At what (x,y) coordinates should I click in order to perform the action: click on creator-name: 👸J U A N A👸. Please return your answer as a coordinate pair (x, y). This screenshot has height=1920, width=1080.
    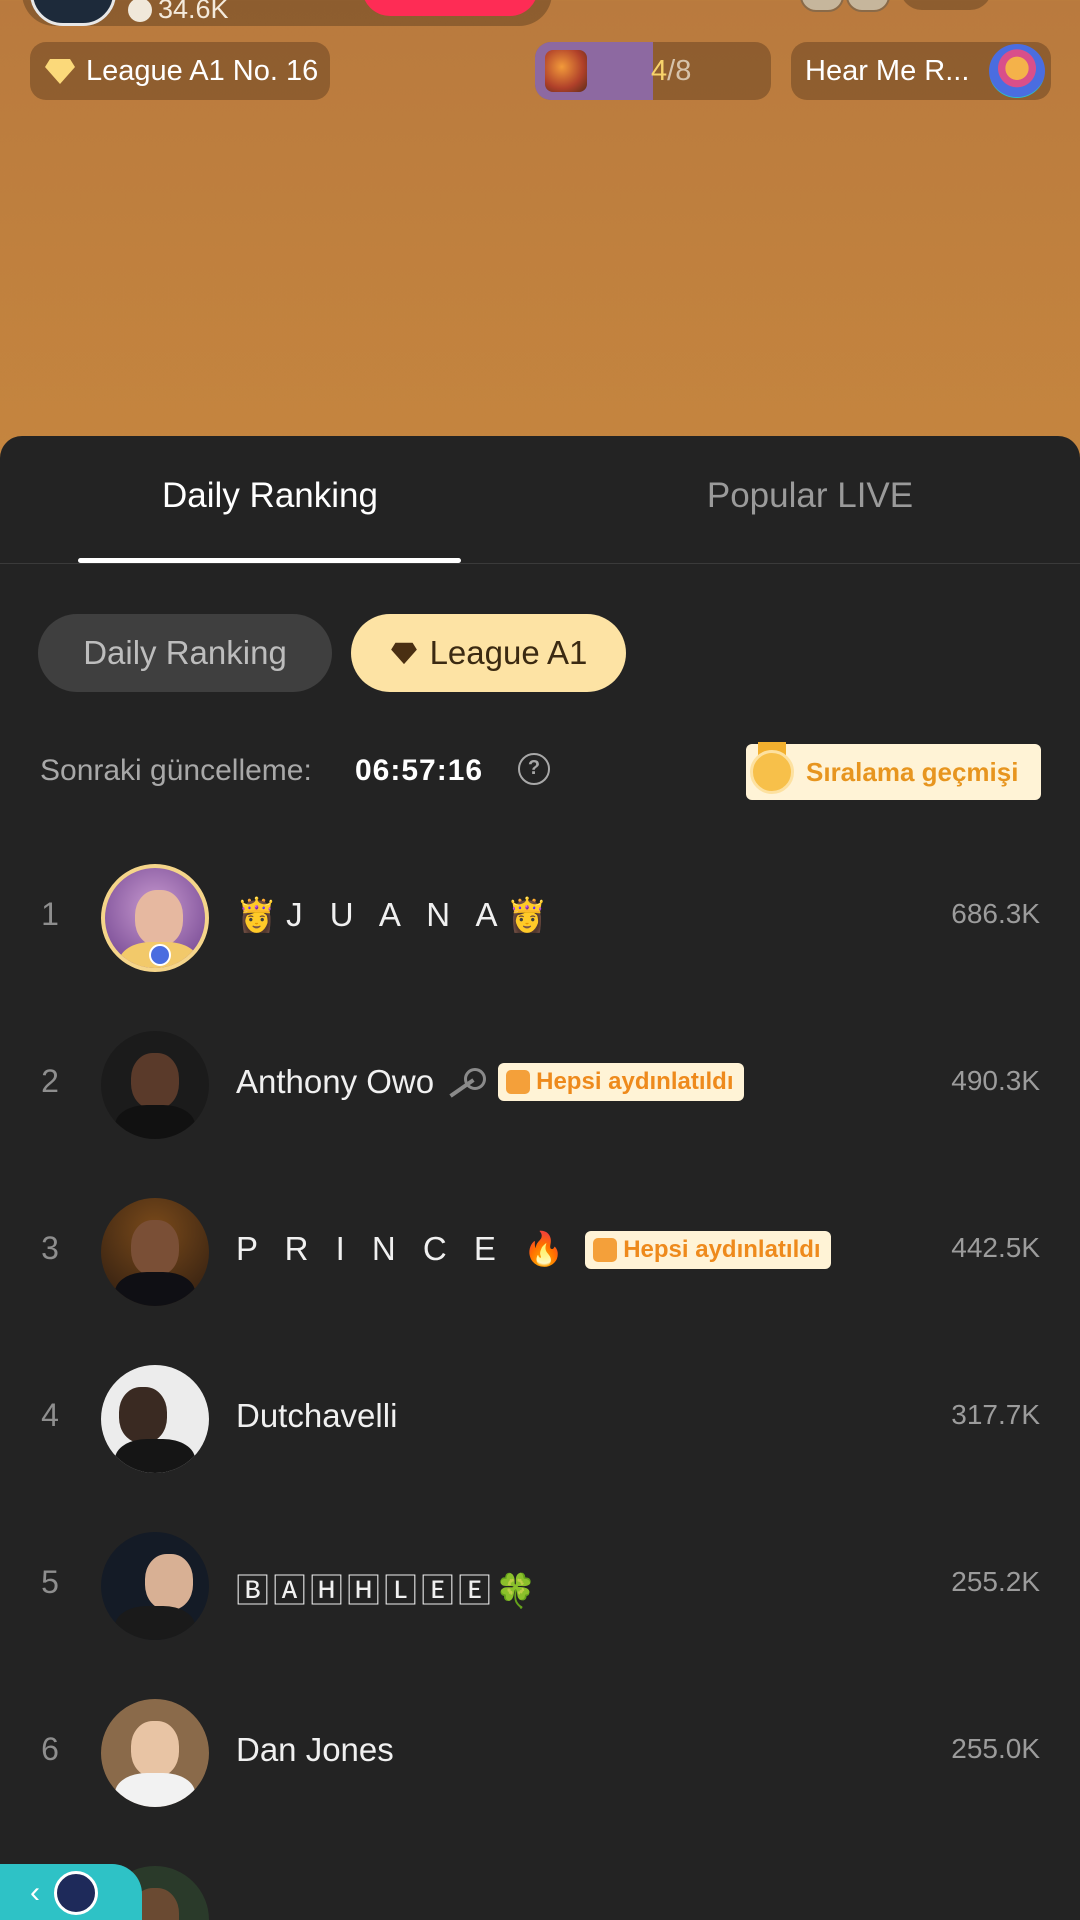
    Looking at the image, I should click on (396, 915).